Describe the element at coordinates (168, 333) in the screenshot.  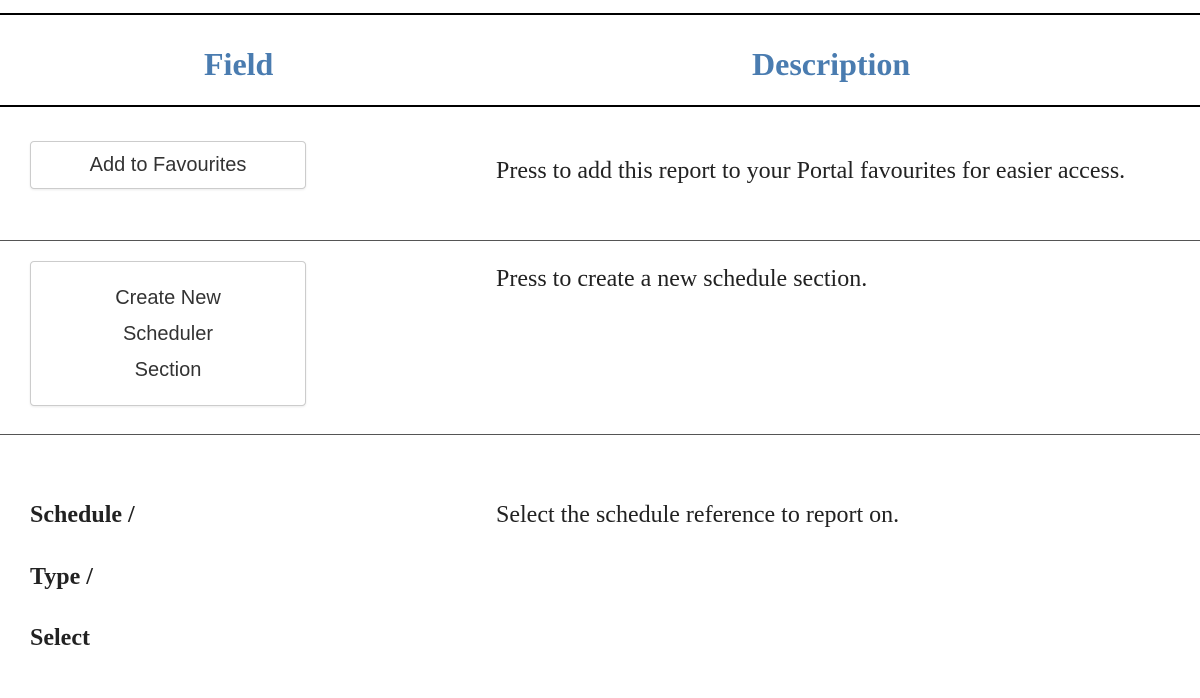
I see `create-new-scheduler-section-button: Create New Scheduler Section` at that location.